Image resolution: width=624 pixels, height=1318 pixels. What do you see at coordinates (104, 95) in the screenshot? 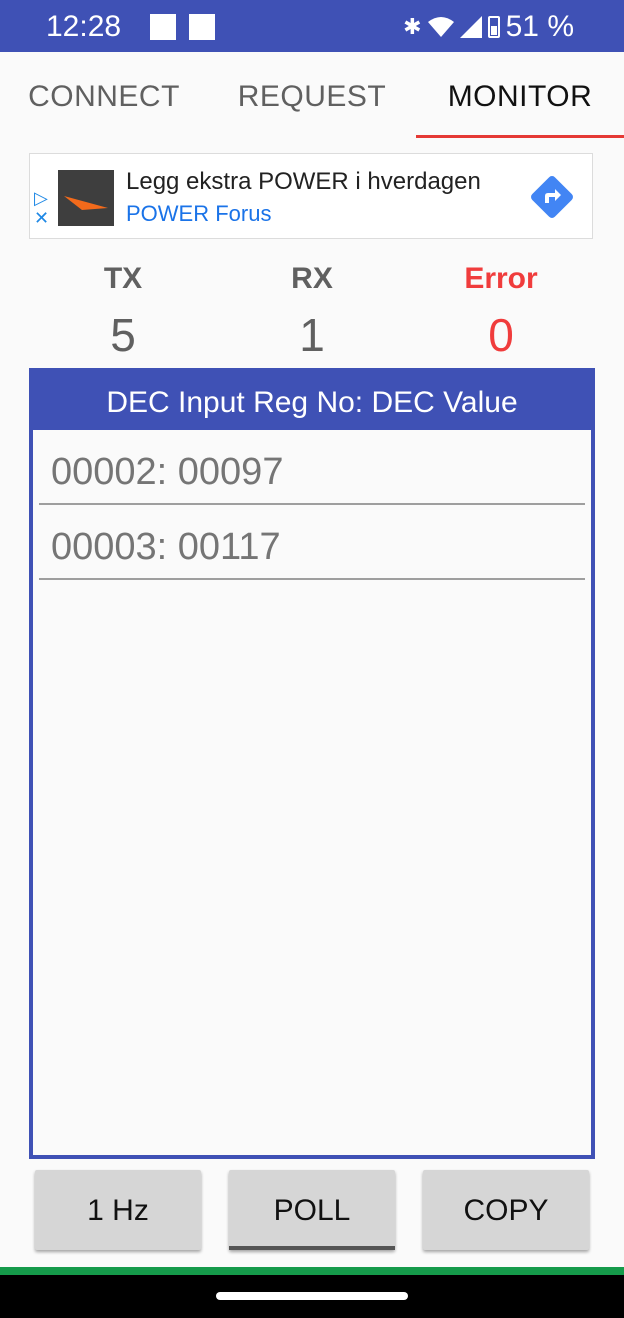
I see `tab-connect: CONNECT` at bounding box center [104, 95].